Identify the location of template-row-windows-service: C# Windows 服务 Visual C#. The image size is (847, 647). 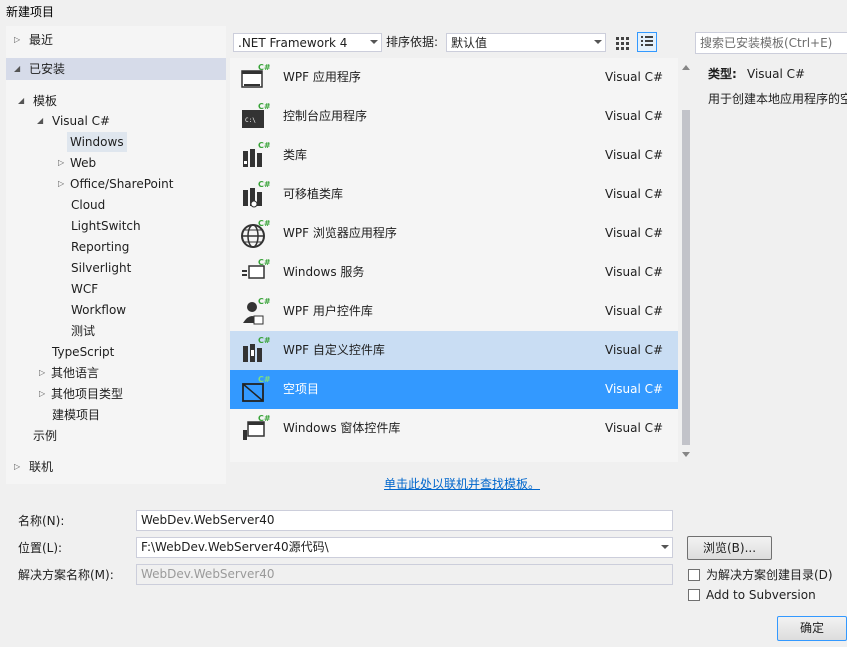
(454, 272).